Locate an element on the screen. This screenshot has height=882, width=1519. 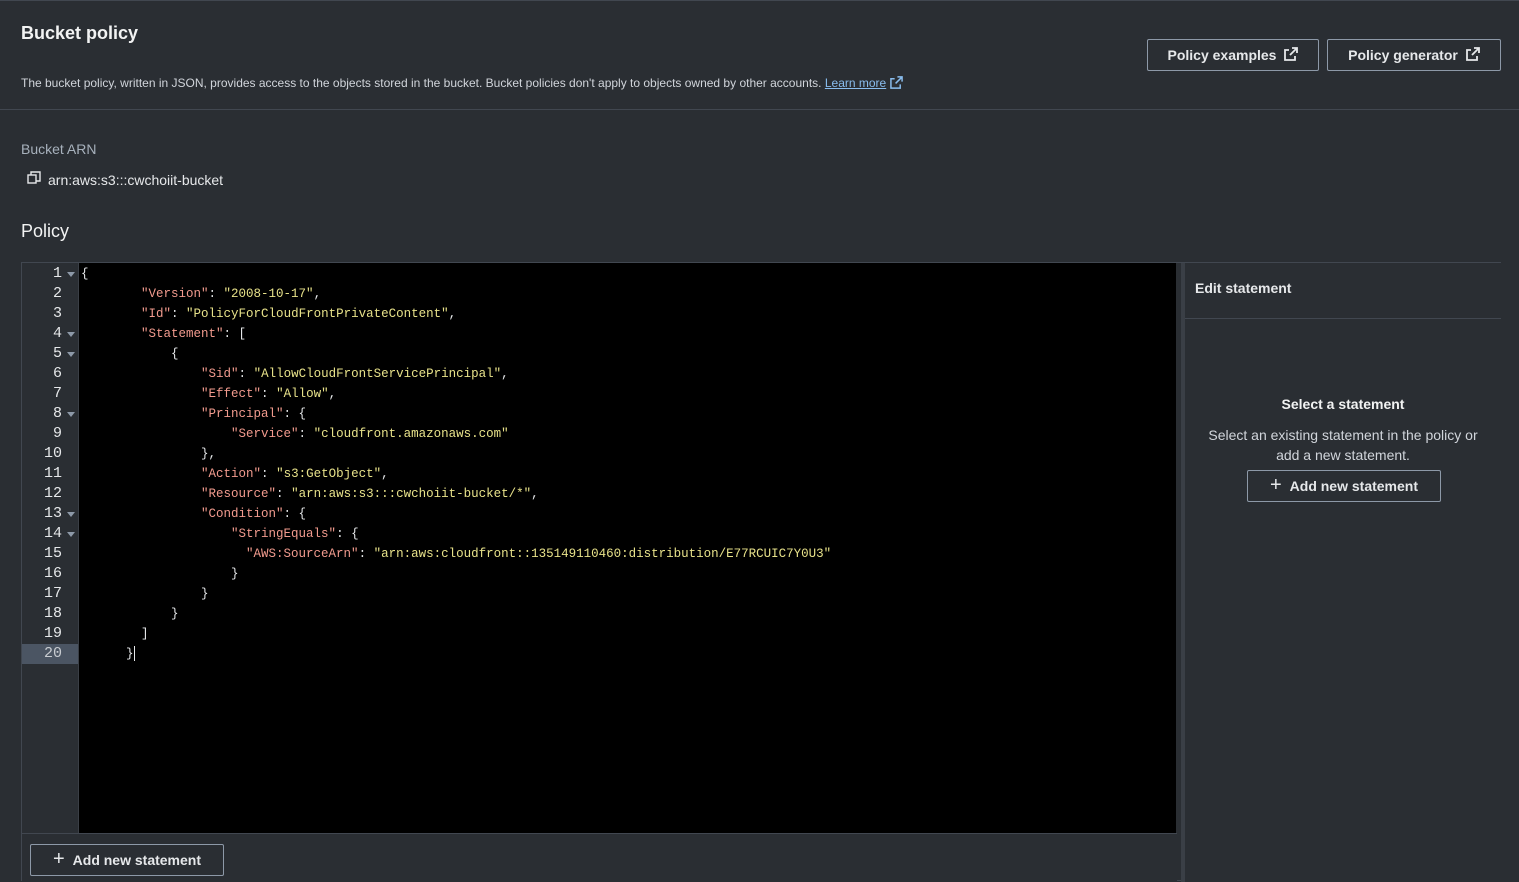
line-number: 7 is located at coordinates (57, 393).